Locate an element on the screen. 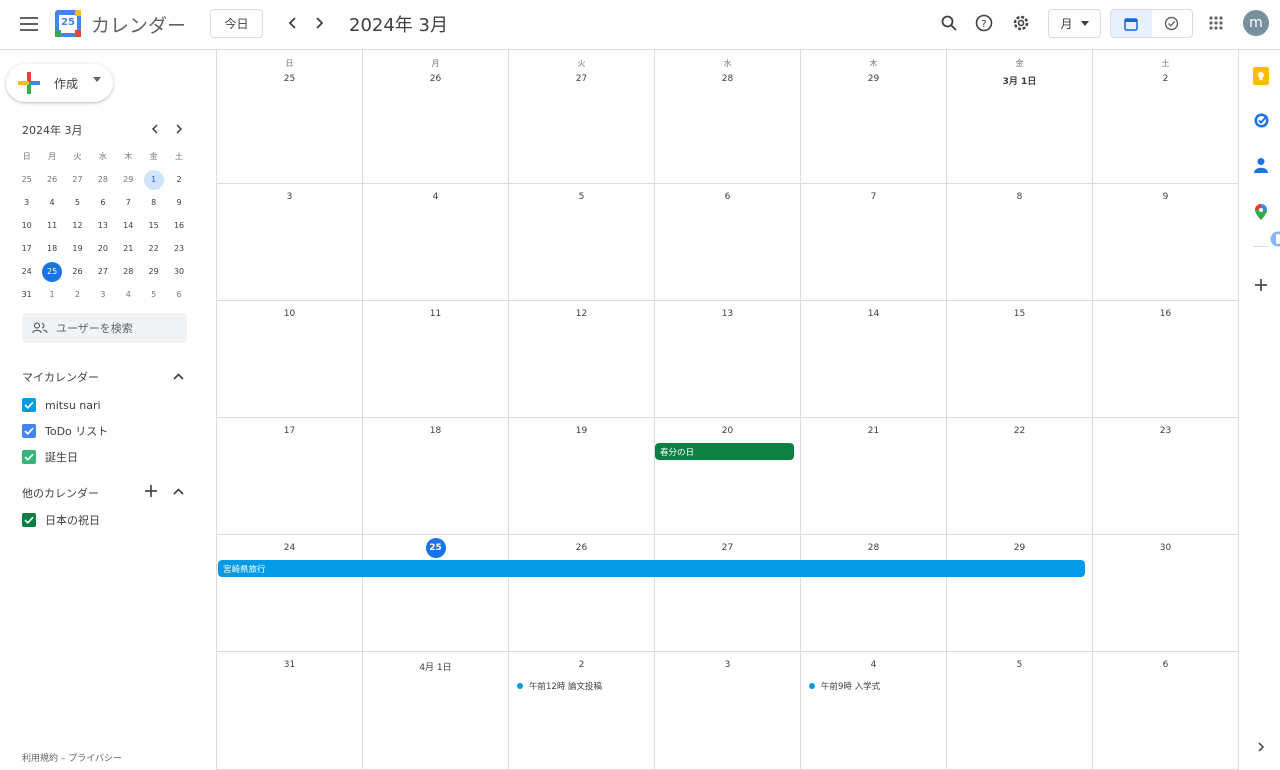 The width and height of the screenshot is (1280, 770). day-cell: 14 is located at coordinates (874, 359).